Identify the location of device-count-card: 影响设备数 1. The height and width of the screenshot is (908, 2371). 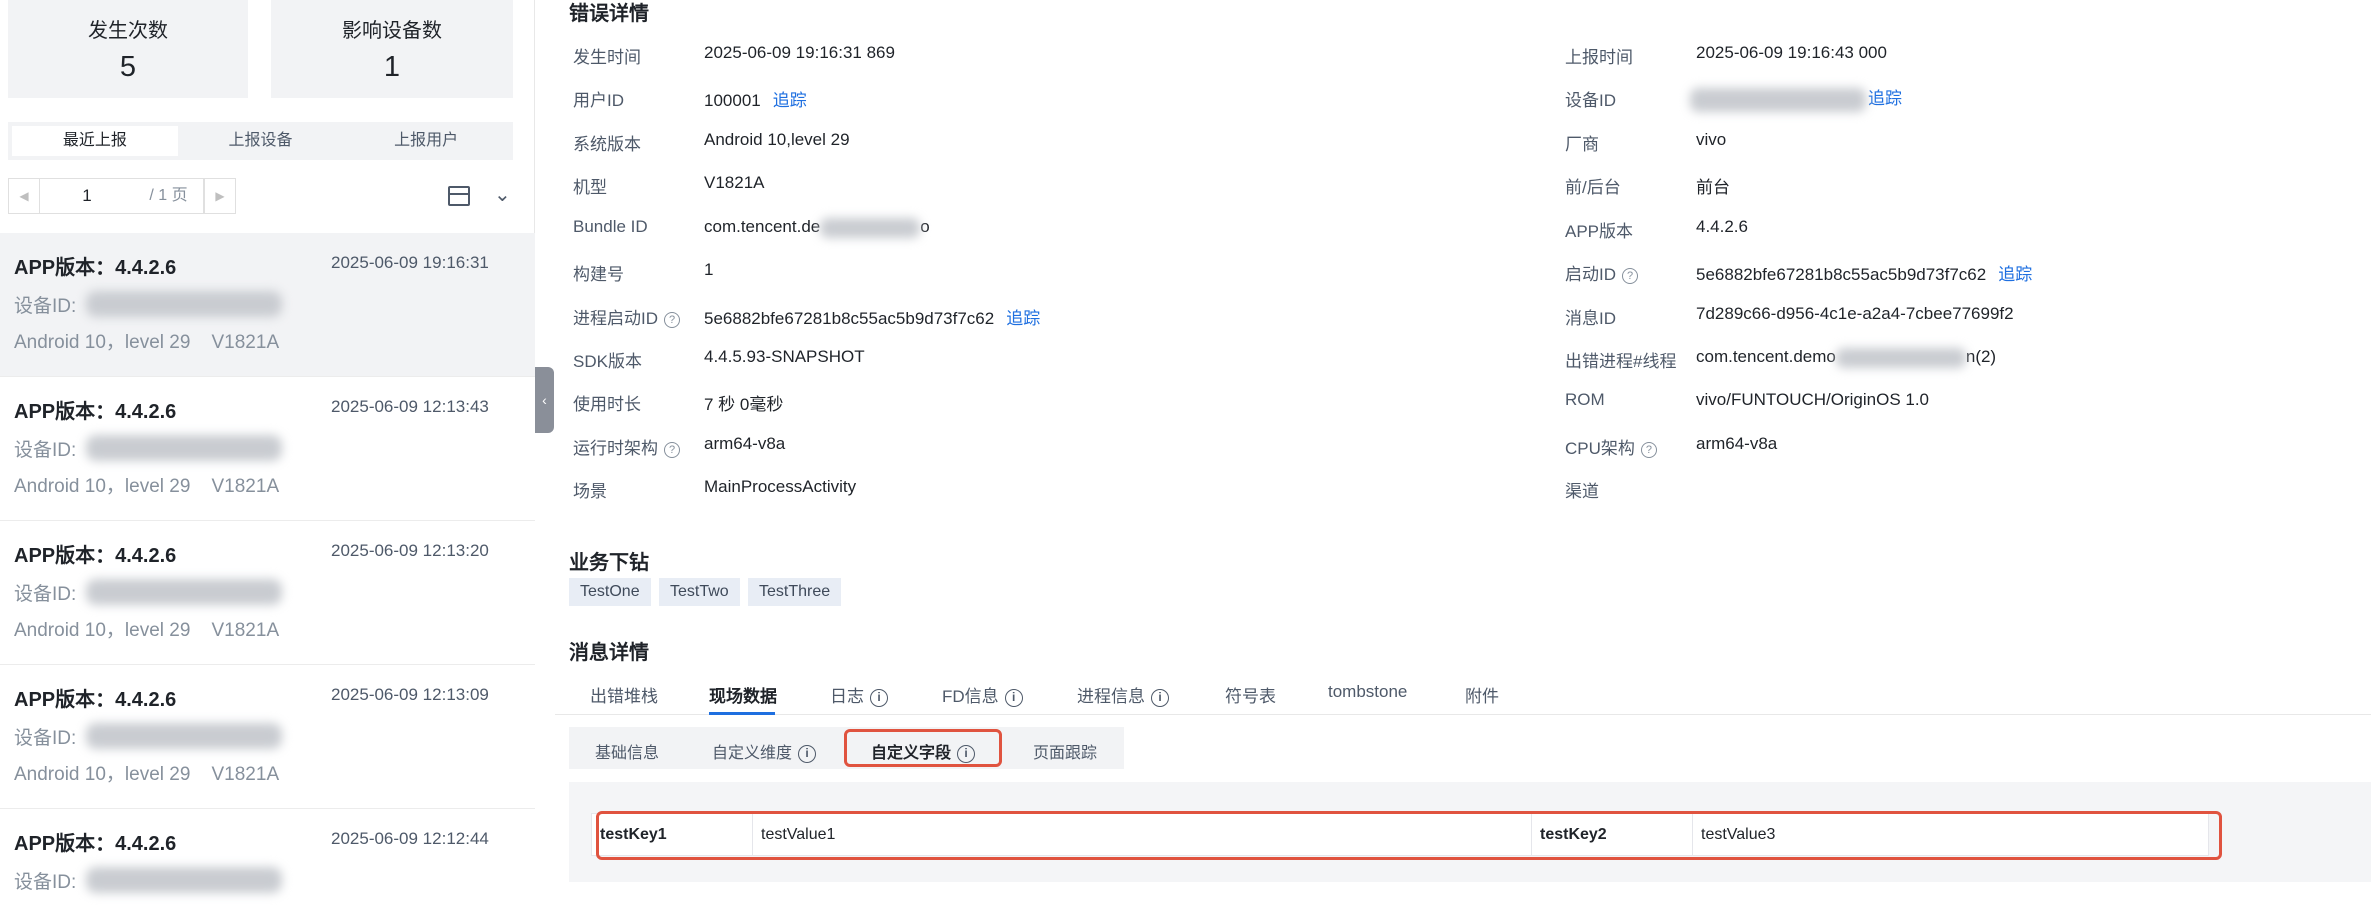
(392, 49).